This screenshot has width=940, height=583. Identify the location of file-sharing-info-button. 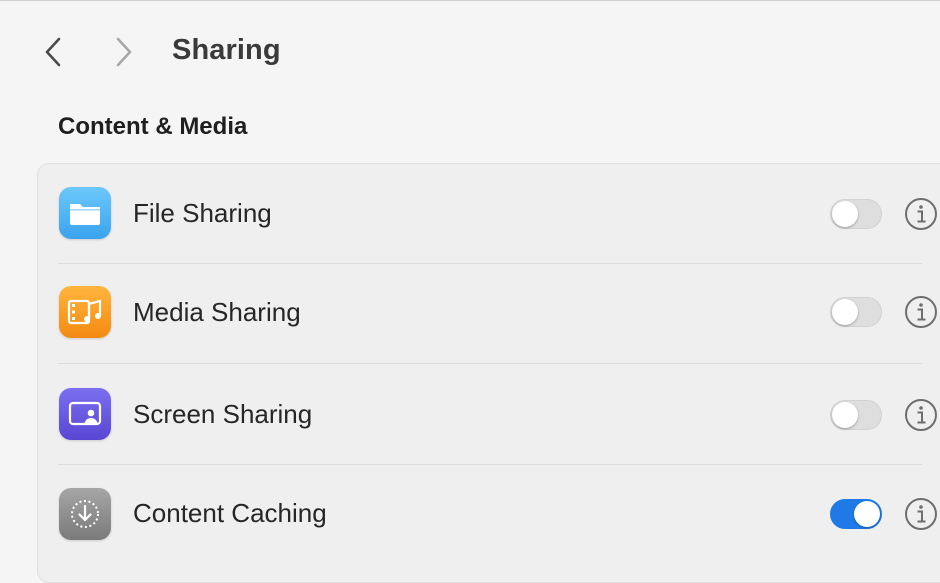
(921, 214).